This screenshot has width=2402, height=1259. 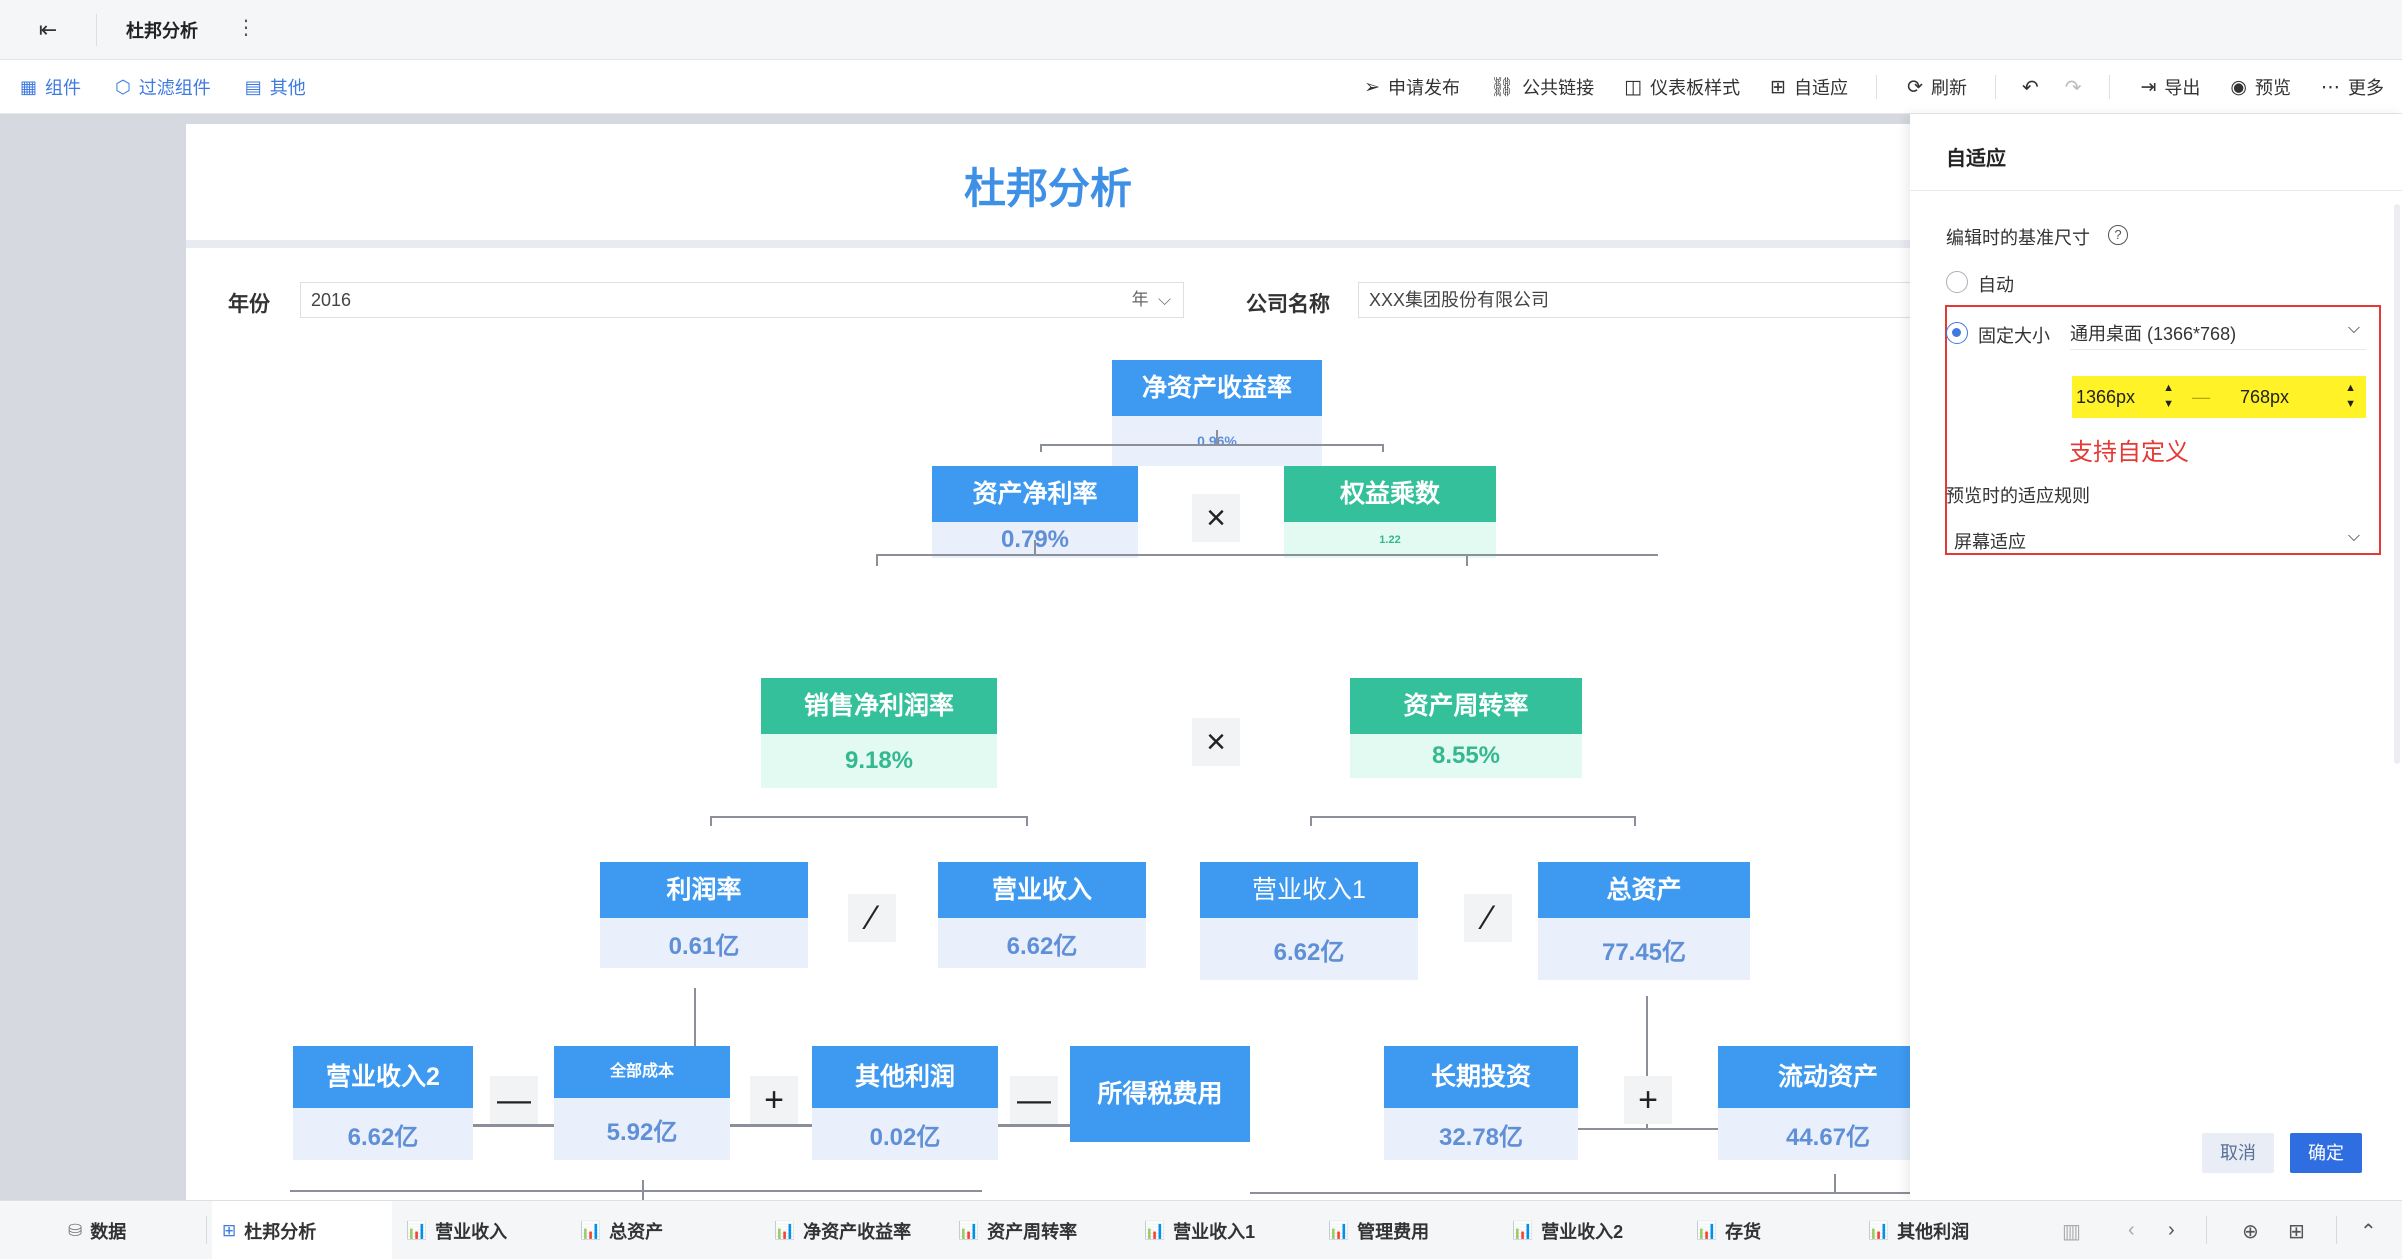 What do you see at coordinates (2118, 235) in the screenshot?
I see `question-circle-icon: ?` at bounding box center [2118, 235].